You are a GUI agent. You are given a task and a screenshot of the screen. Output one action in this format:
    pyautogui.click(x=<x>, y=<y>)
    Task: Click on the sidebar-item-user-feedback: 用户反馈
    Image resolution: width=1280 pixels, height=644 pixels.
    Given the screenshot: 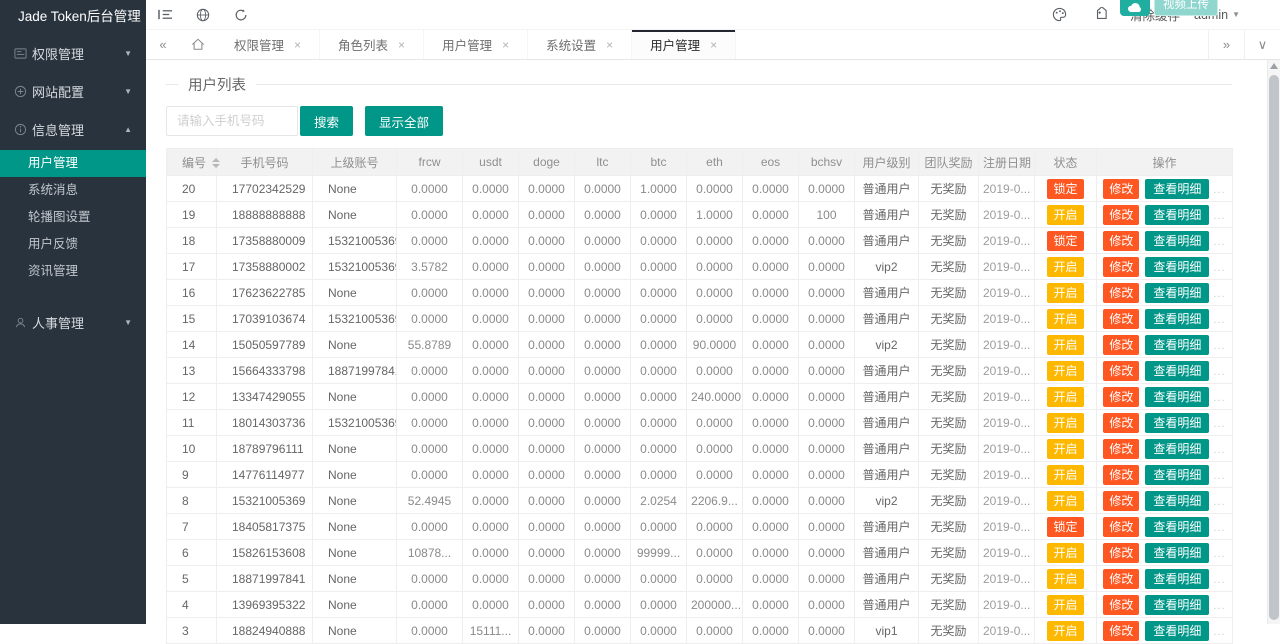 What is the action you would take?
    pyautogui.click(x=73, y=244)
    